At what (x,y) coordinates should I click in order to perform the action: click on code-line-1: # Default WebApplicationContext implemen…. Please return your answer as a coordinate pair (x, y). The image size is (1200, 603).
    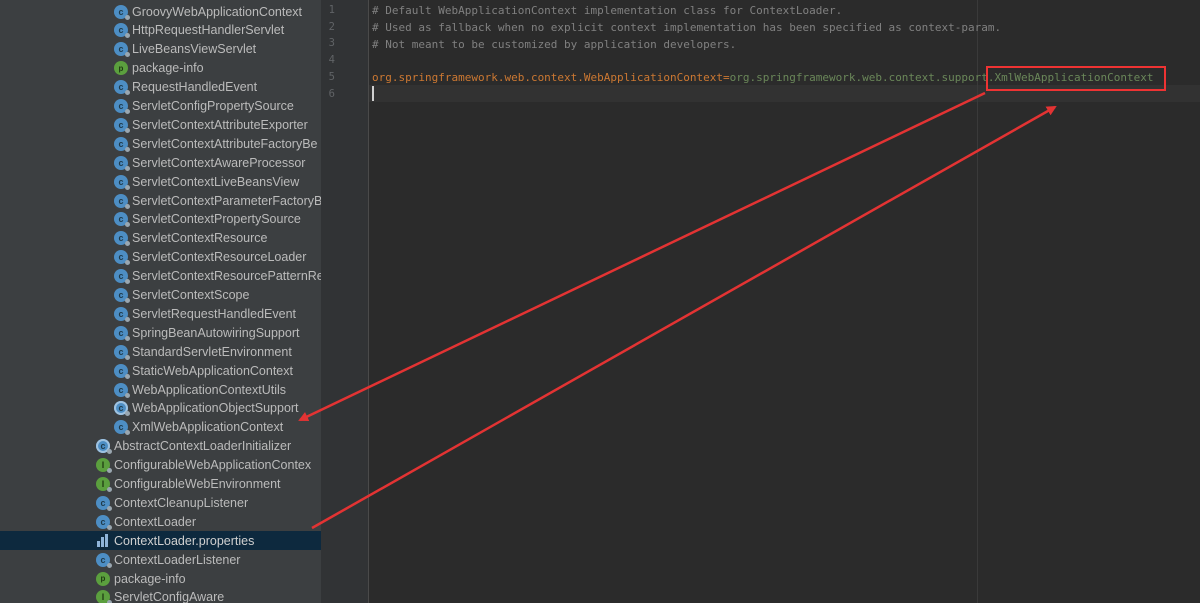
    Looking at the image, I should click on (607, 10).